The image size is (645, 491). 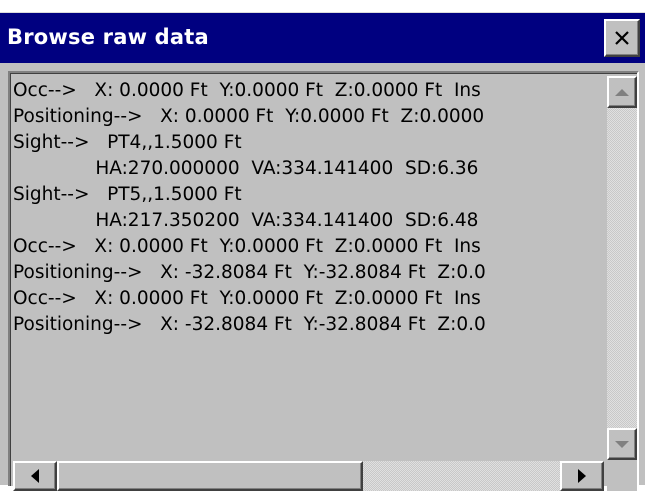 I want to click on arrow-up-icon, so click(x=622, y=92).